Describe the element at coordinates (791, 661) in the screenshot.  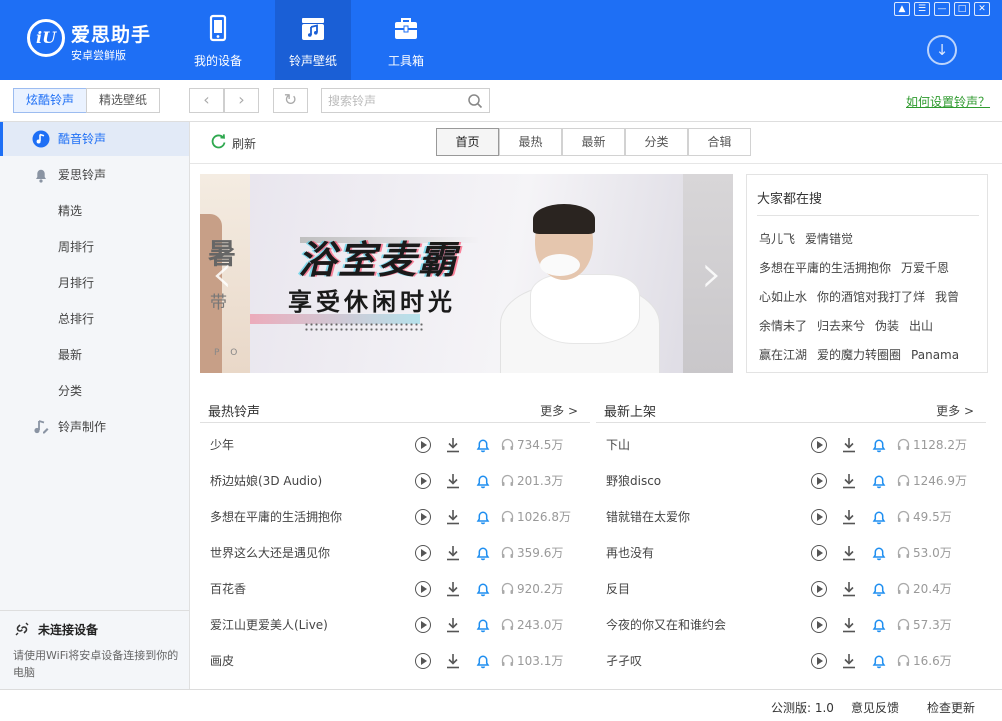
I see `song-row: 孑孑叹 16.6万` at that location.